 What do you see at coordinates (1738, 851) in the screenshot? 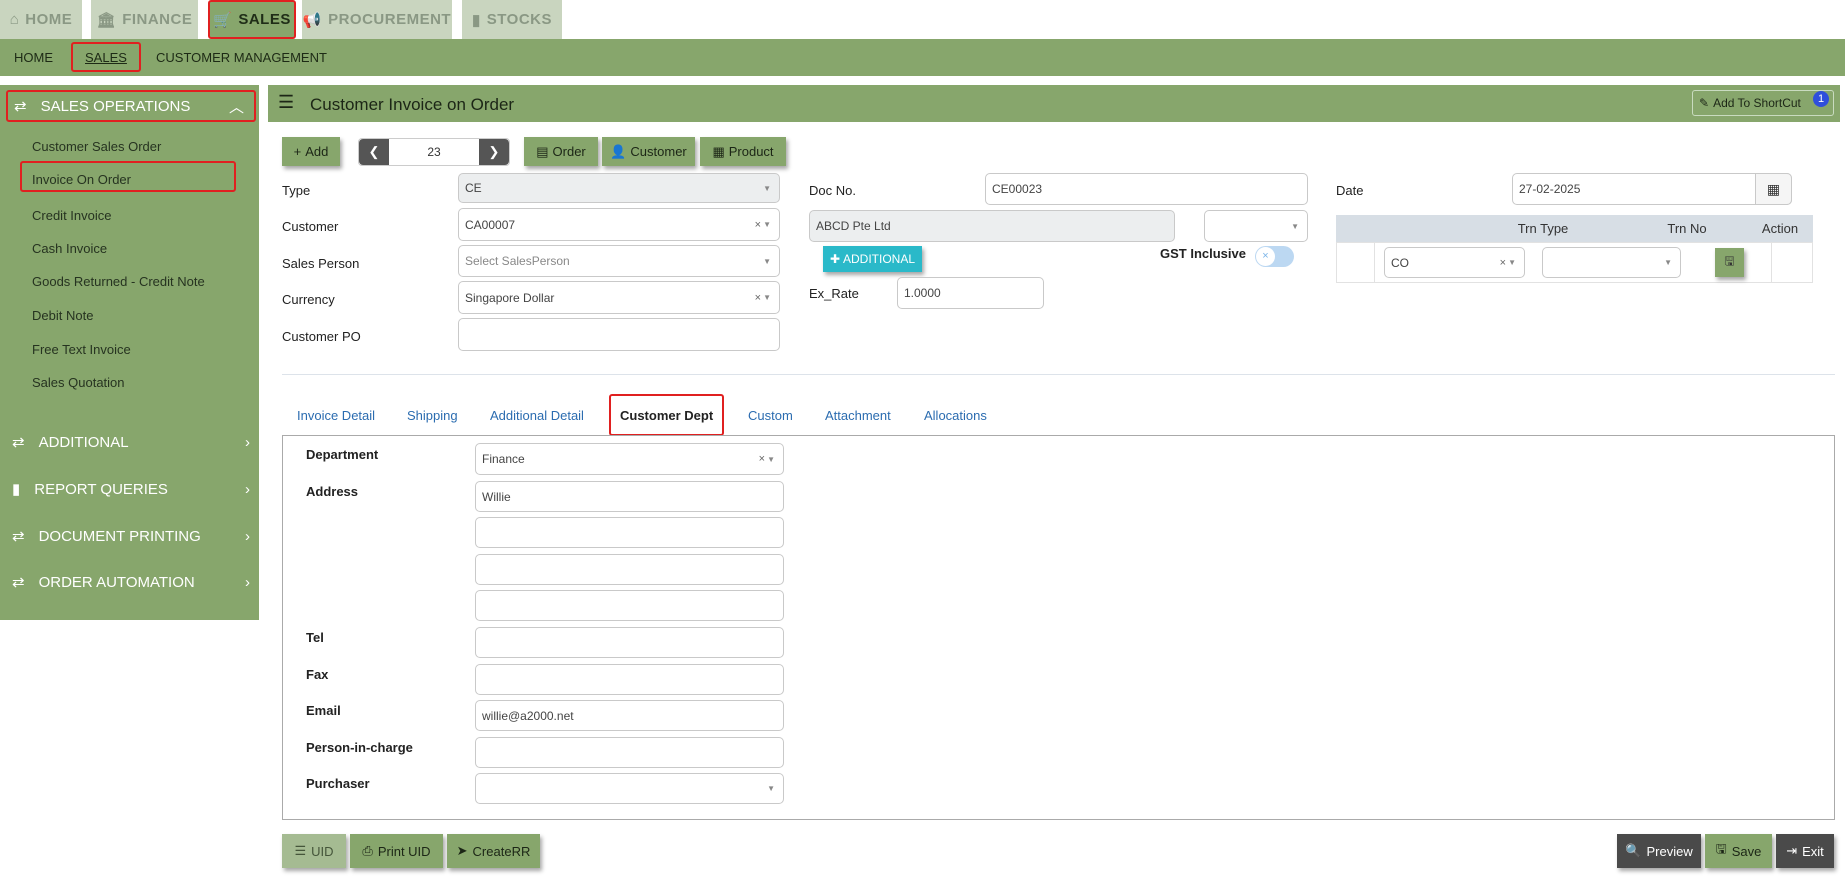
I see `save-button: 🖫 Save` at bounding box center [1738, 851].